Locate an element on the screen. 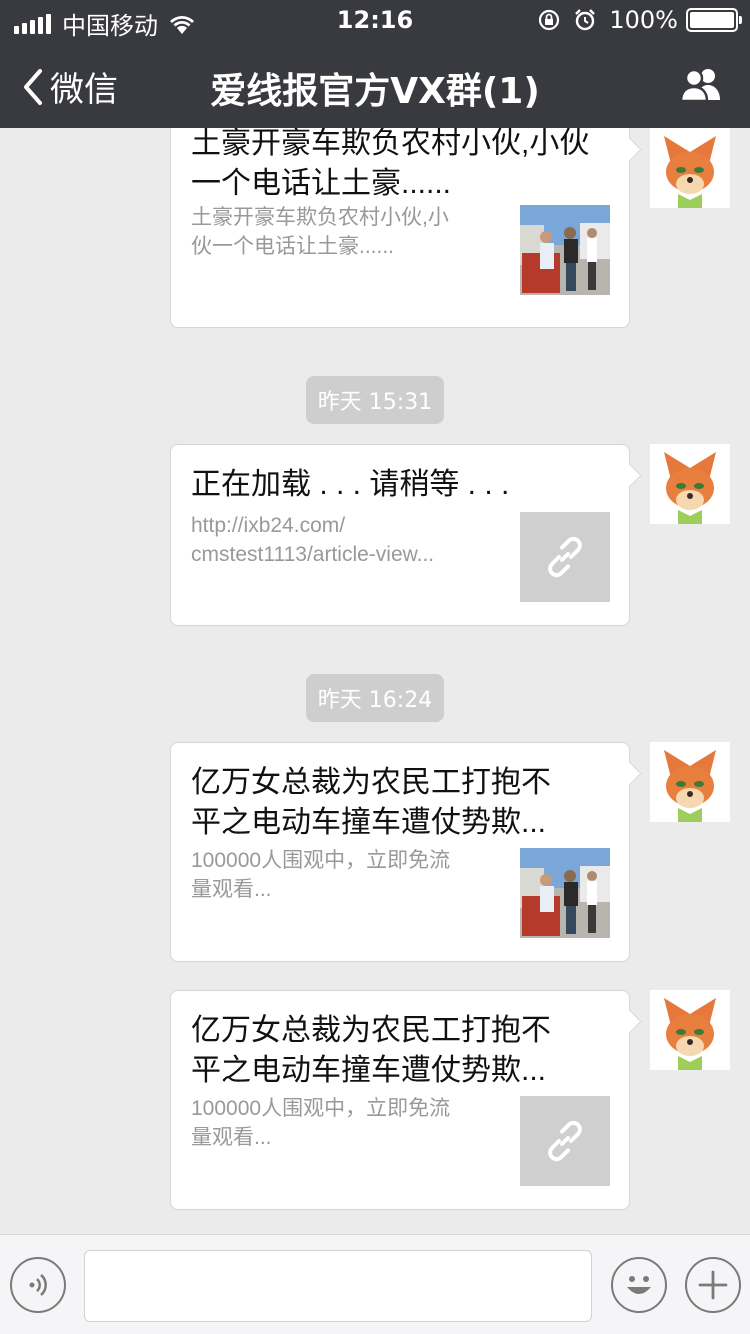  rotation-lock-icon is located at coordinates (549, 20).